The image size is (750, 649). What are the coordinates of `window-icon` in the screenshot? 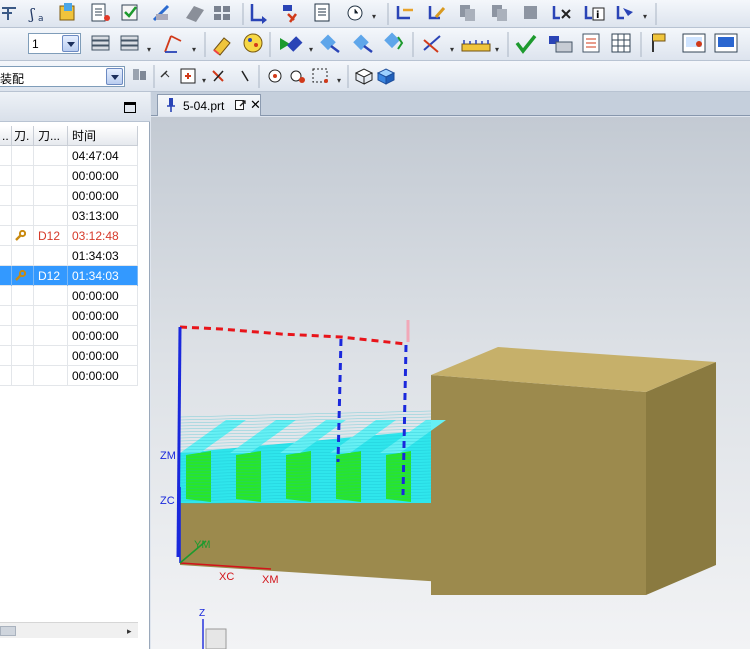 It's located at (694, 43).